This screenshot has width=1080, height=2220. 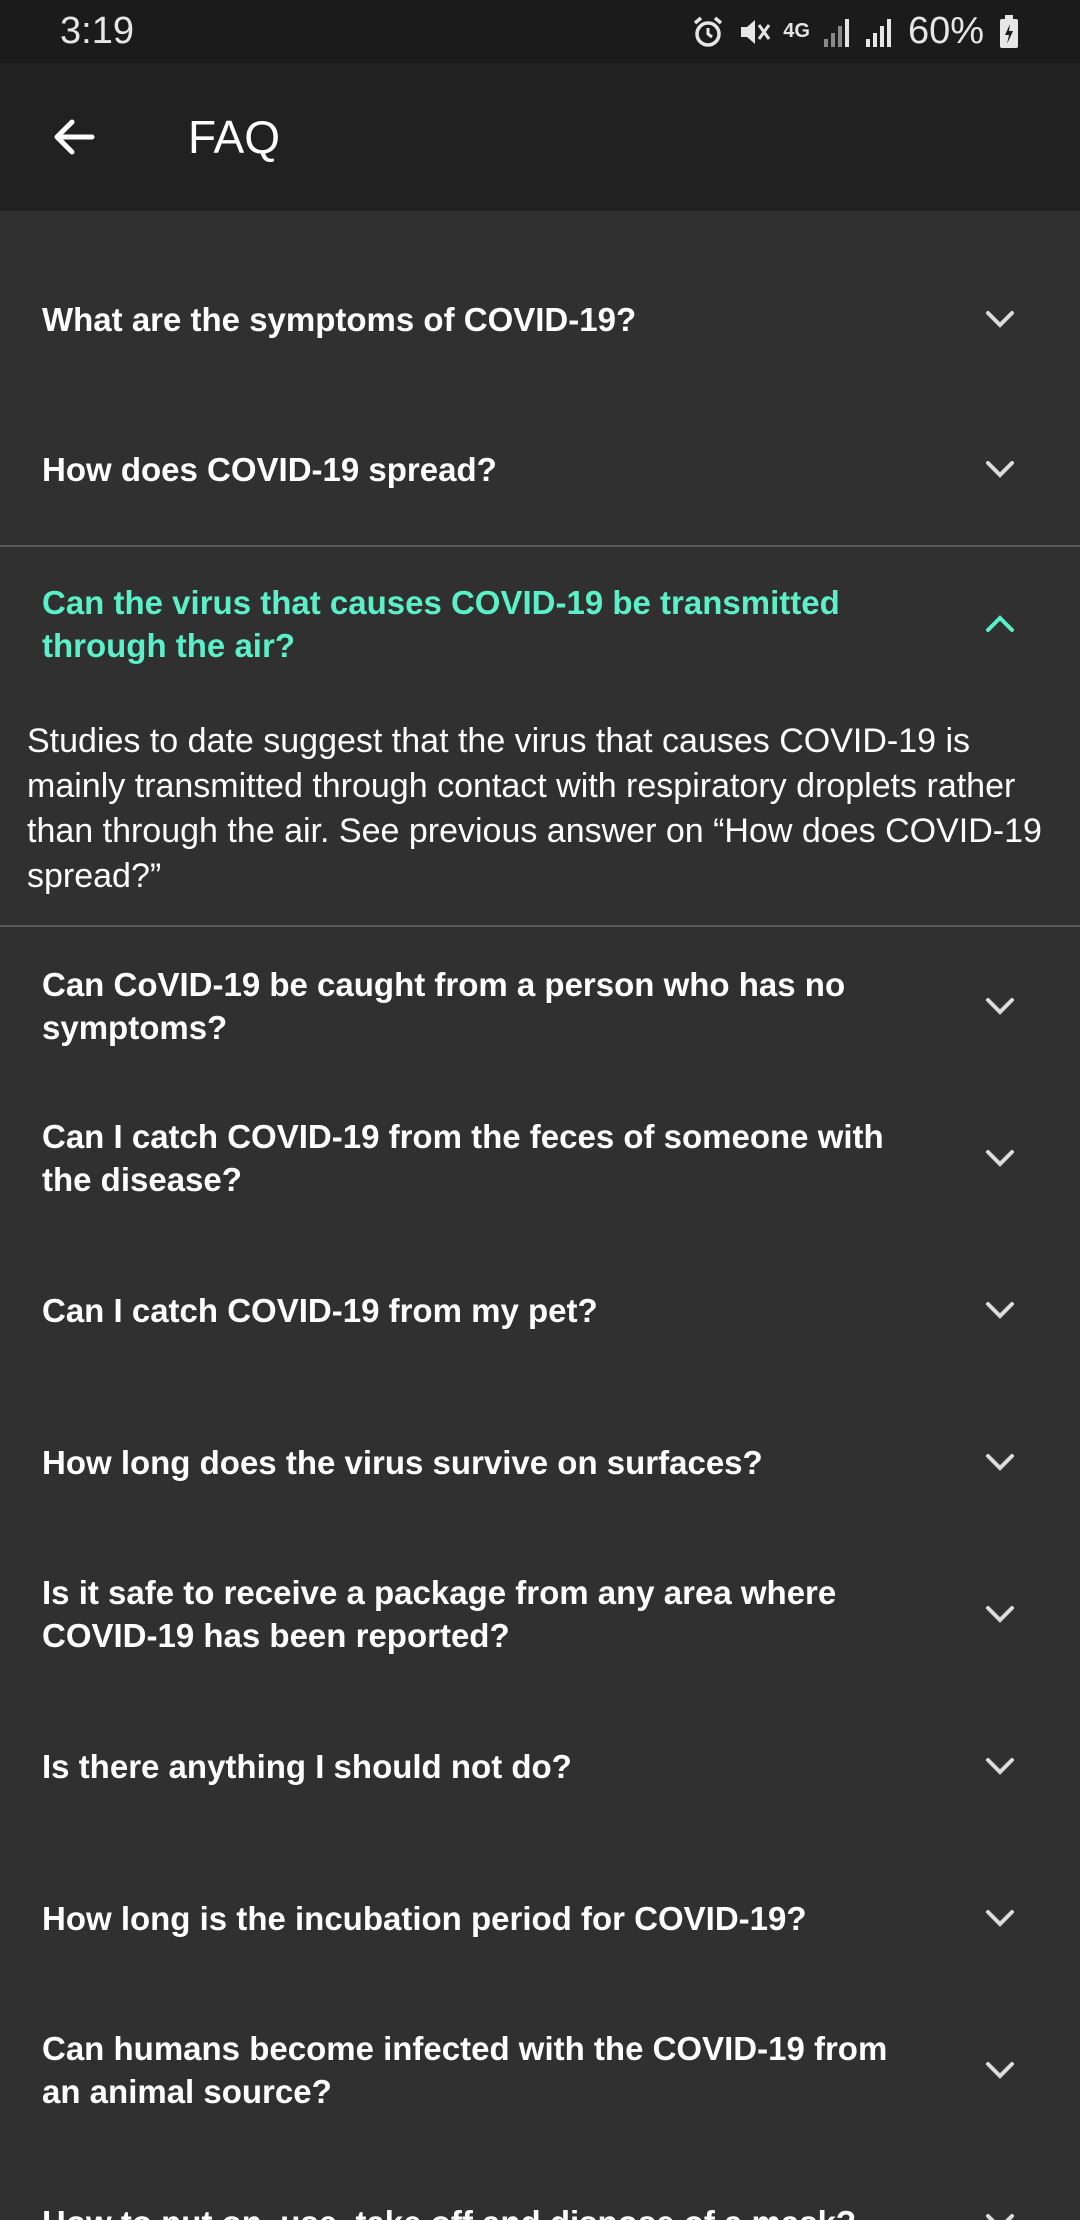 I want to click on faq-item-should-not-do: Is there anything I should not do?, so click(x=540, y=1766).